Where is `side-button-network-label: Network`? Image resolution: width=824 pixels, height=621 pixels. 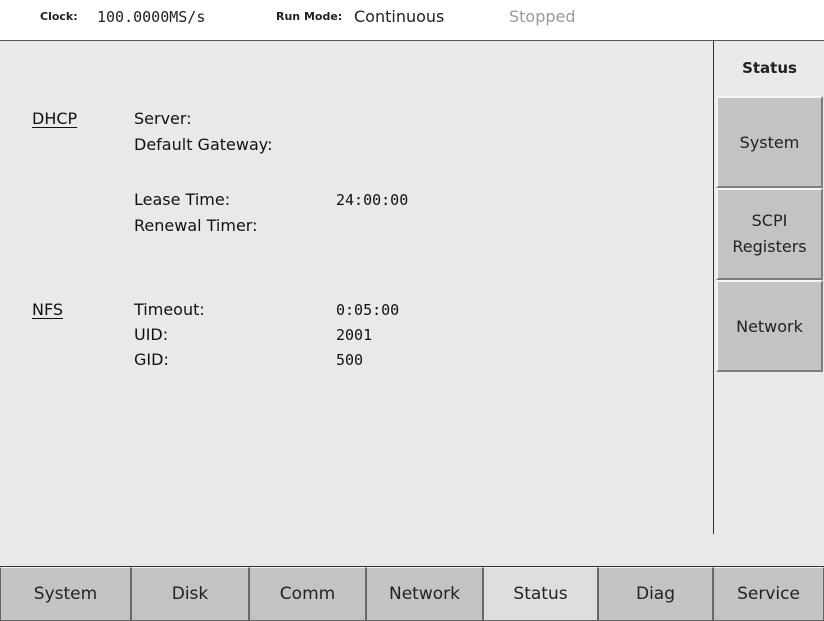 side-button-network-label: Network is located at coordinates (769, 326).